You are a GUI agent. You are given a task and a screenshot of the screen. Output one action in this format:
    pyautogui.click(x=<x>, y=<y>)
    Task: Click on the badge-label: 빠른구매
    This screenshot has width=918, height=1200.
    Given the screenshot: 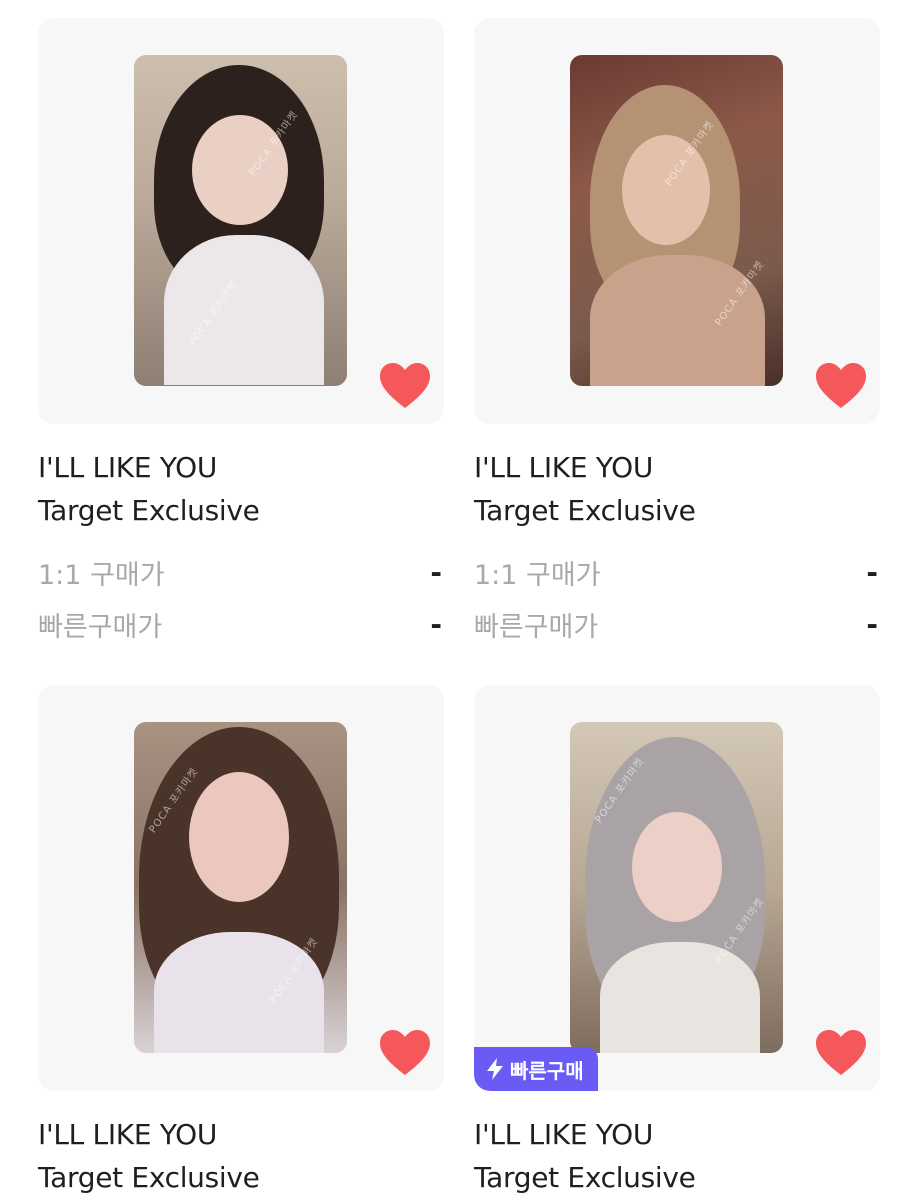 What is the action you would take?
    pyautogui.click(x=547, y=1070)
    